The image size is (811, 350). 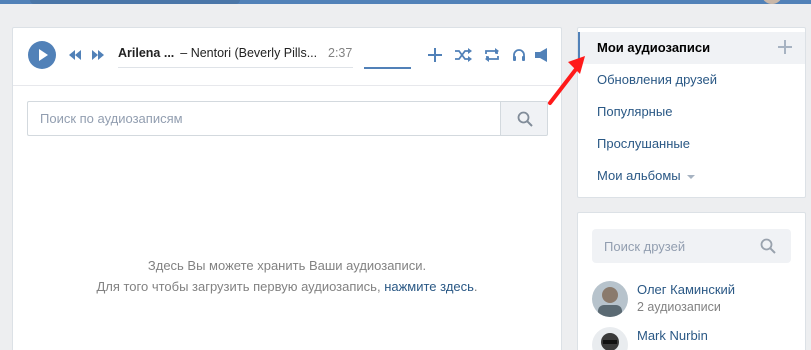 What do you see at coordinates (463, 55) in the screenshot?
I see `shuffle-icon` at bounding box center [463, 55].